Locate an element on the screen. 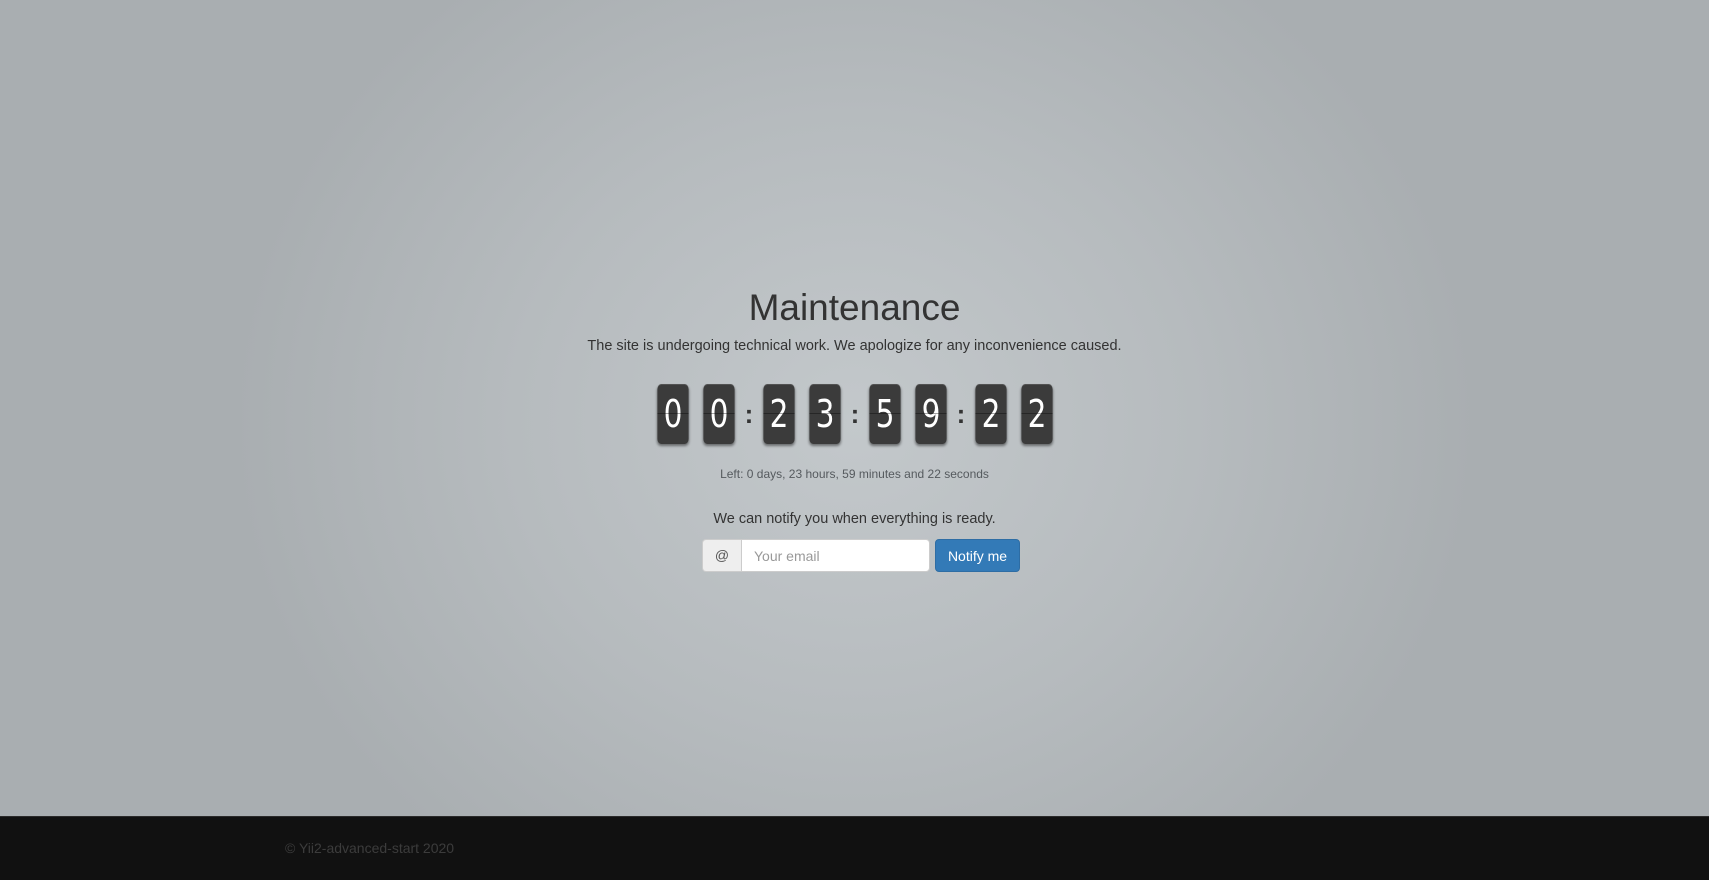 Image resolution: width=1709 pixels, height=880 pixels. countdown-digit-minutes-ones: 9 is located at coordinates (931, 414).